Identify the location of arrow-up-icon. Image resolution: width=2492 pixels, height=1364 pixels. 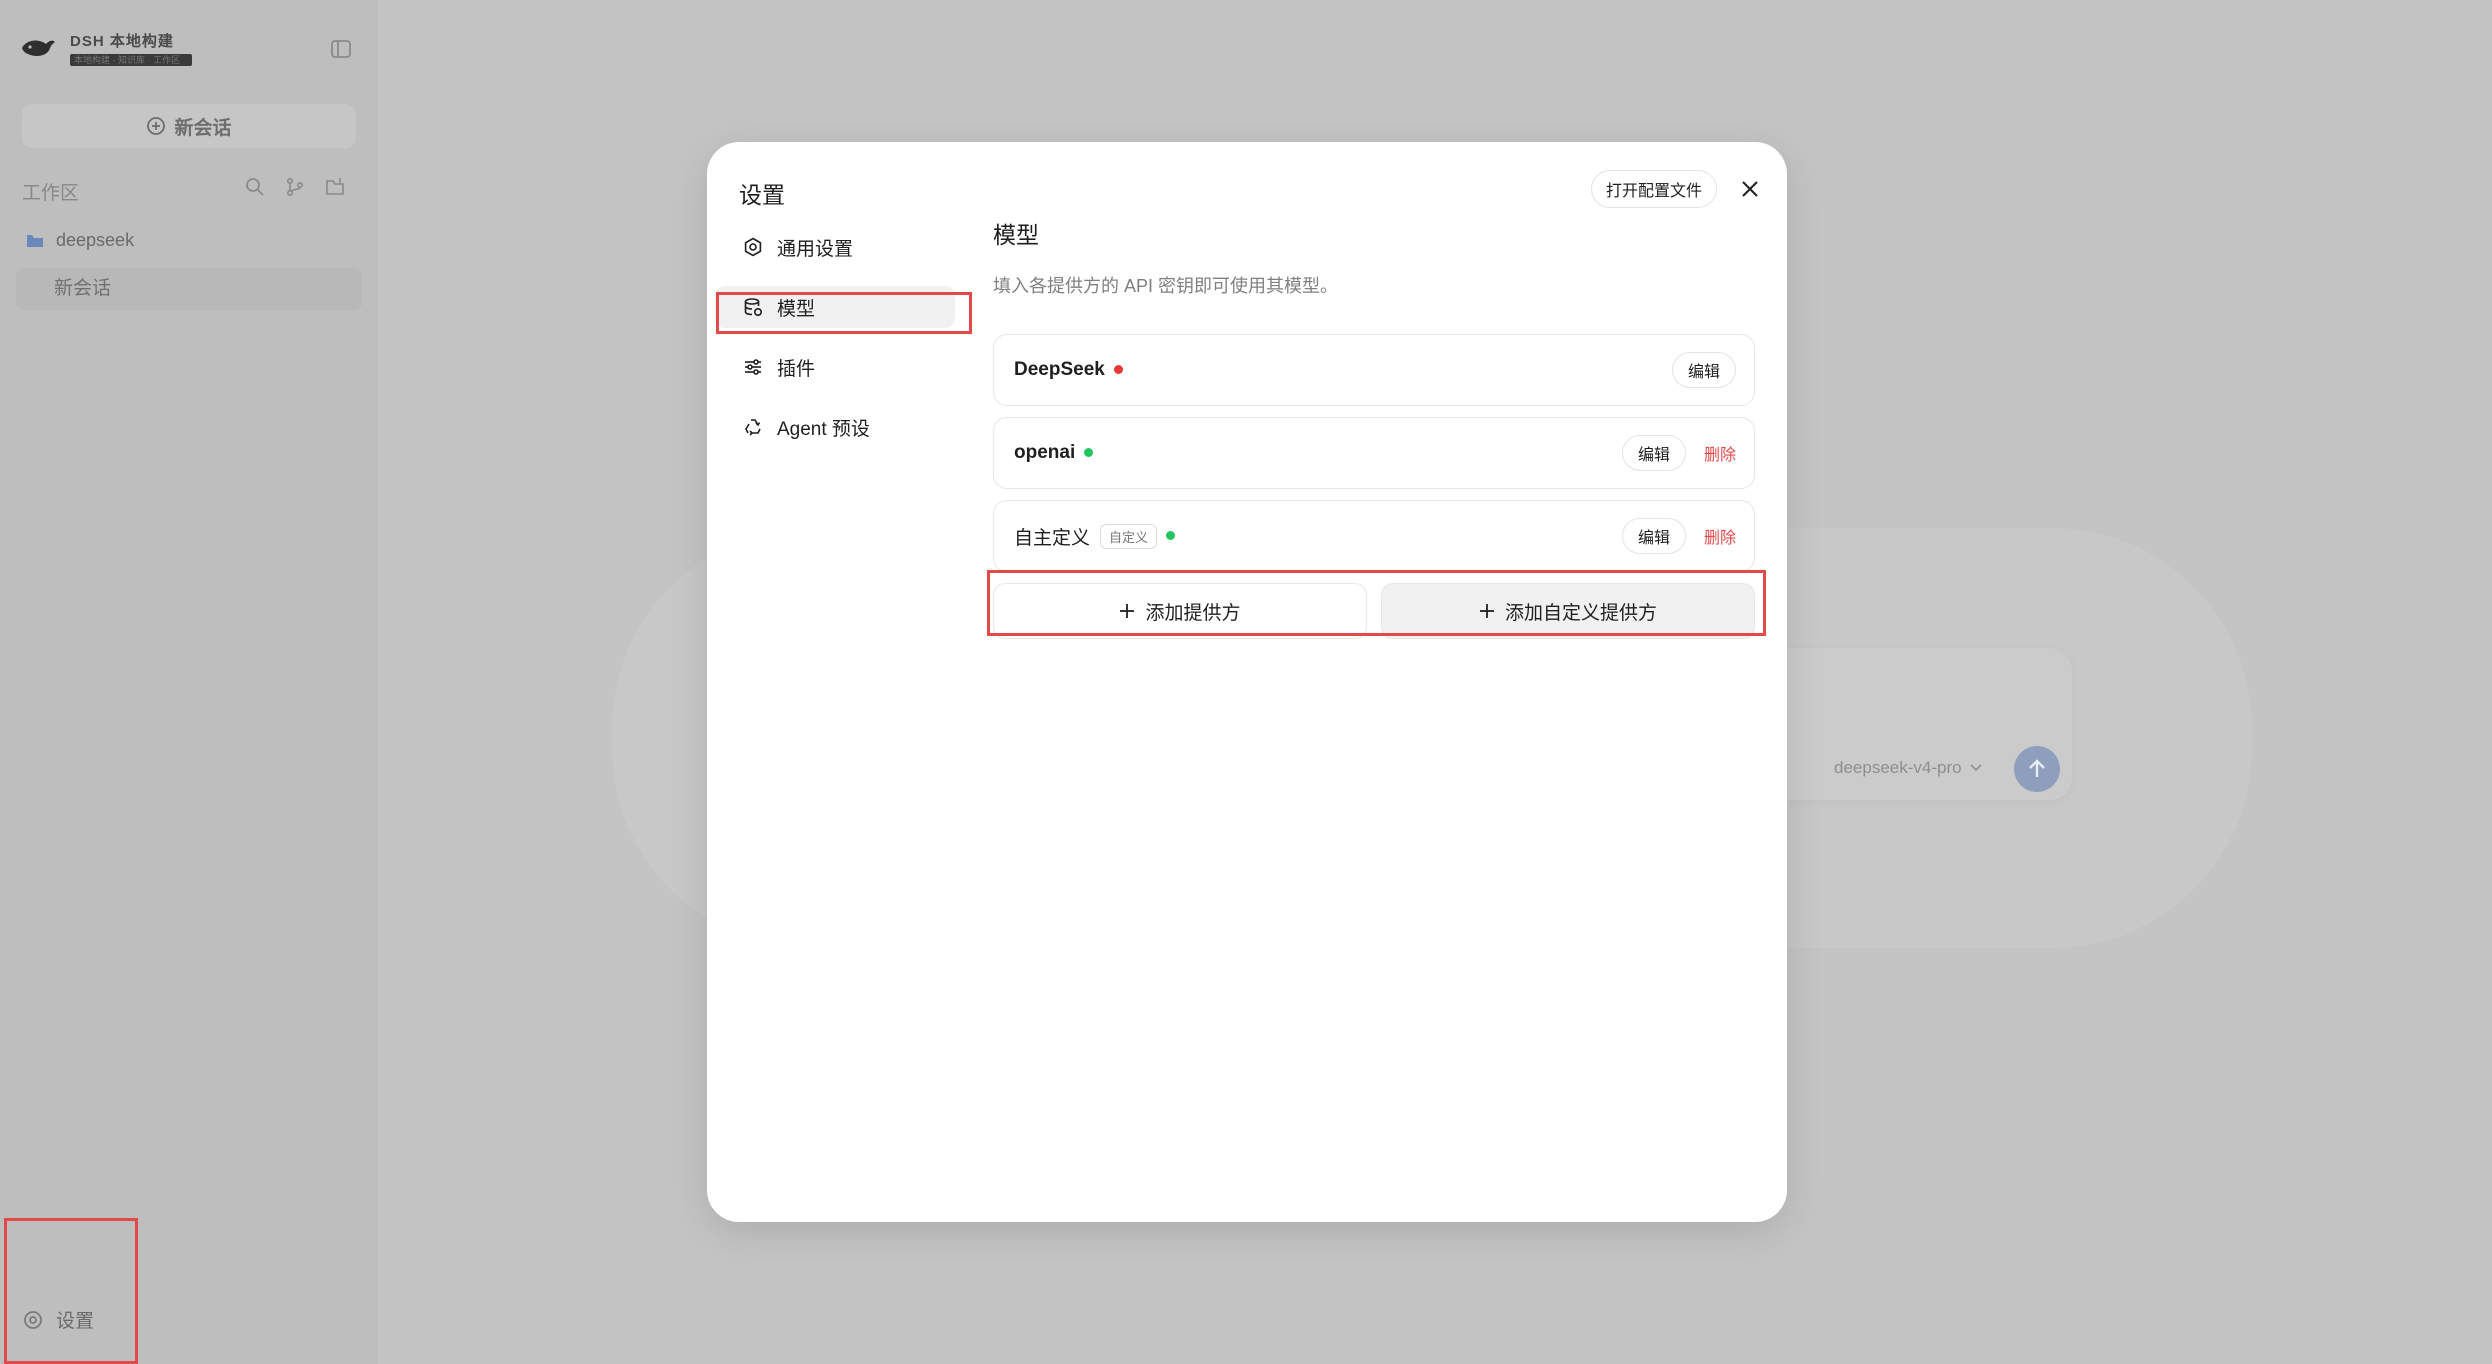
(2037, 768).